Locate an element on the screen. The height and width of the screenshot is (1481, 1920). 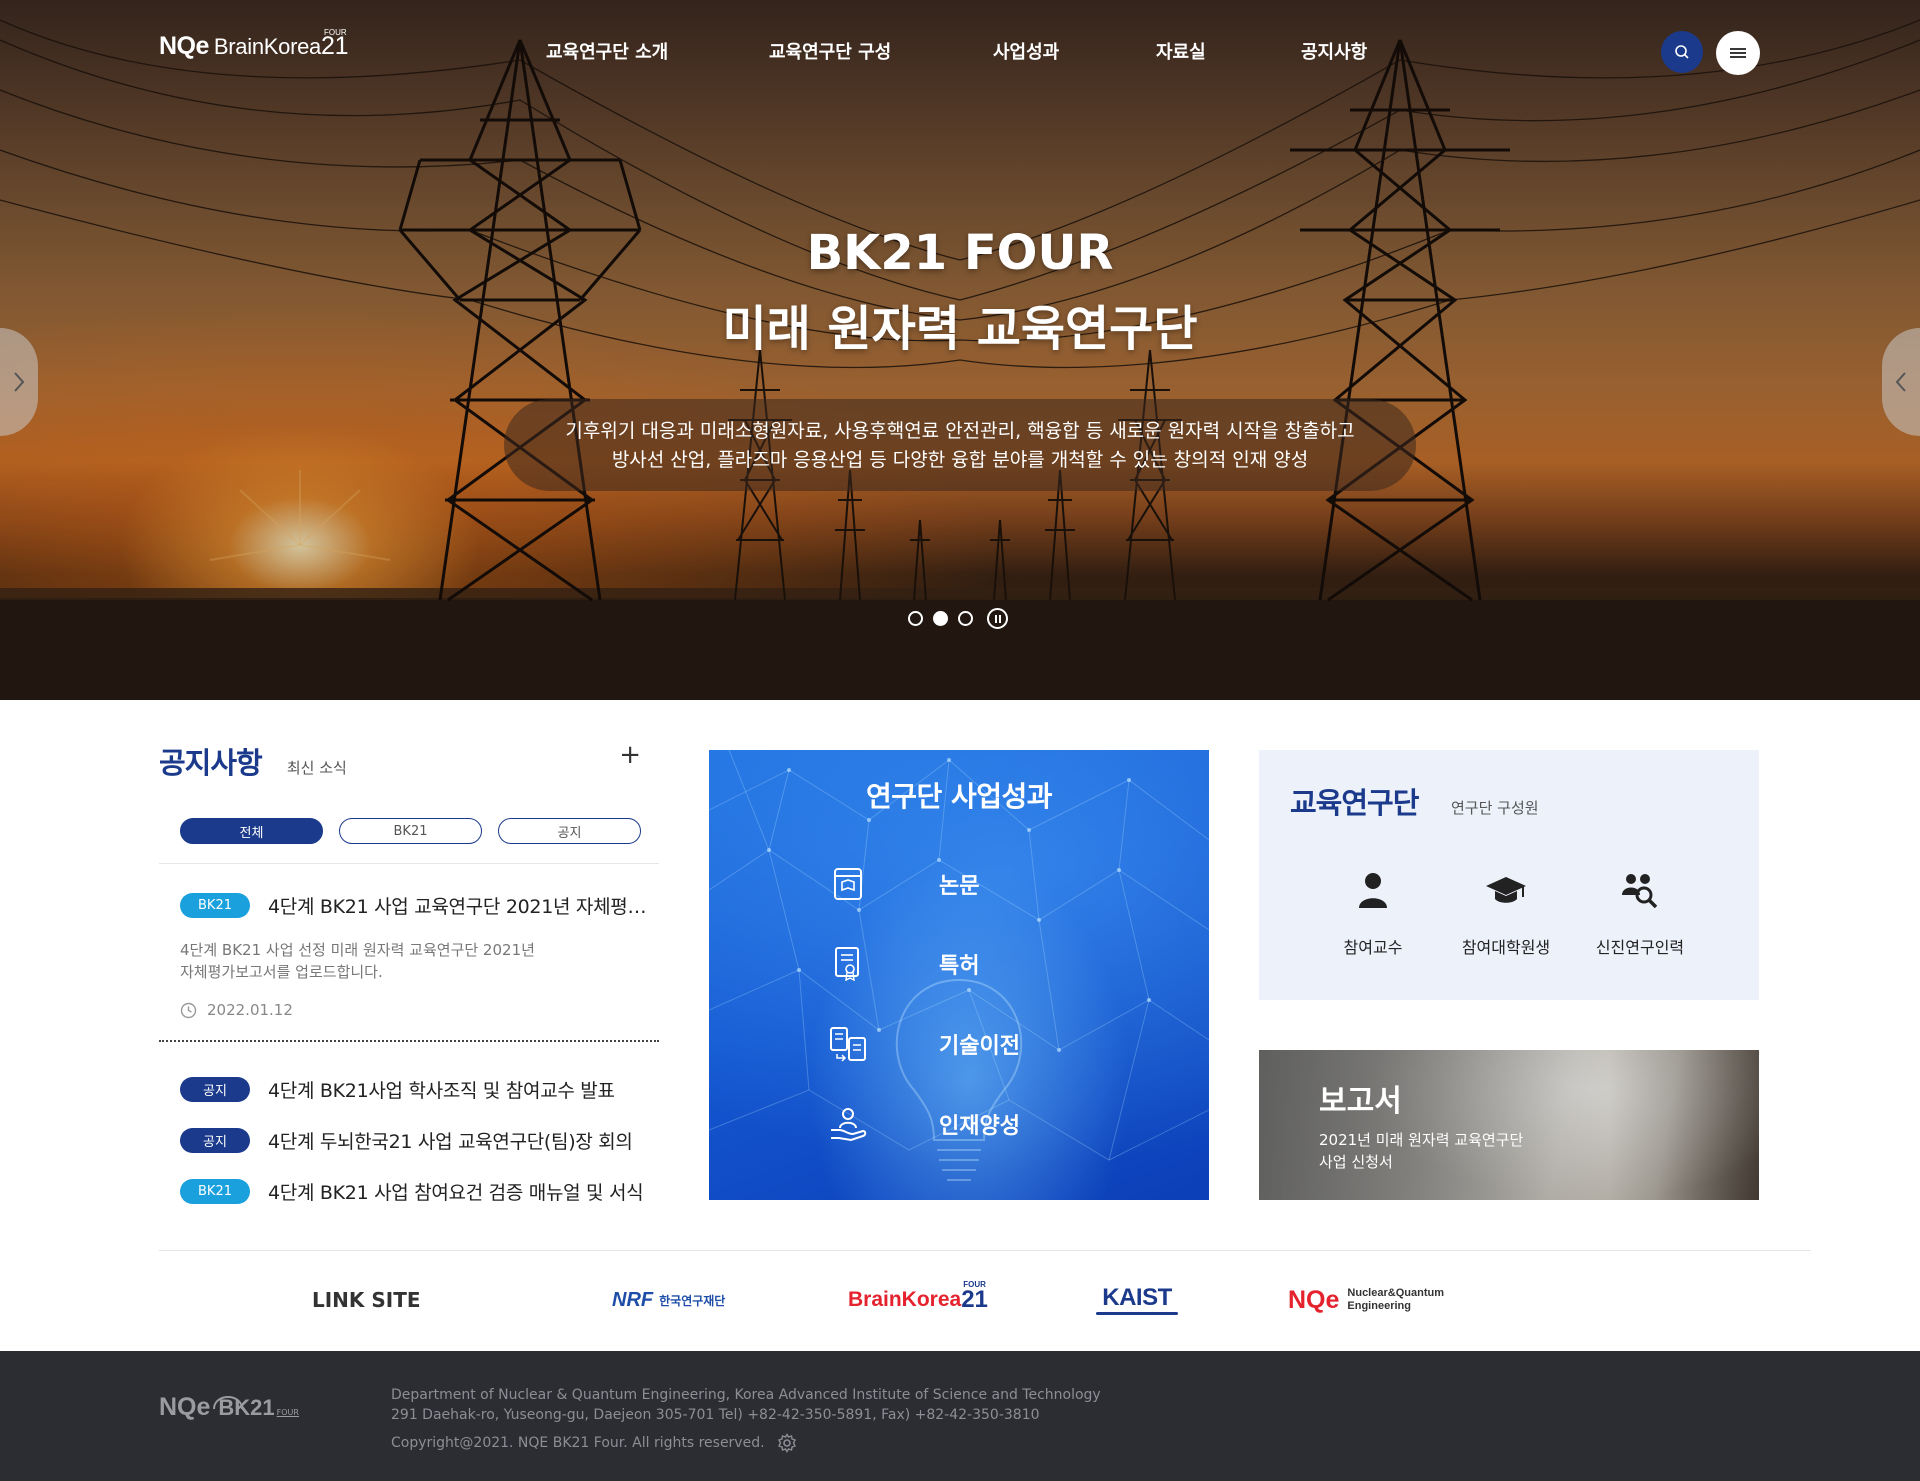
tab-bk21: BK21 is located at coordinates (410, 831).